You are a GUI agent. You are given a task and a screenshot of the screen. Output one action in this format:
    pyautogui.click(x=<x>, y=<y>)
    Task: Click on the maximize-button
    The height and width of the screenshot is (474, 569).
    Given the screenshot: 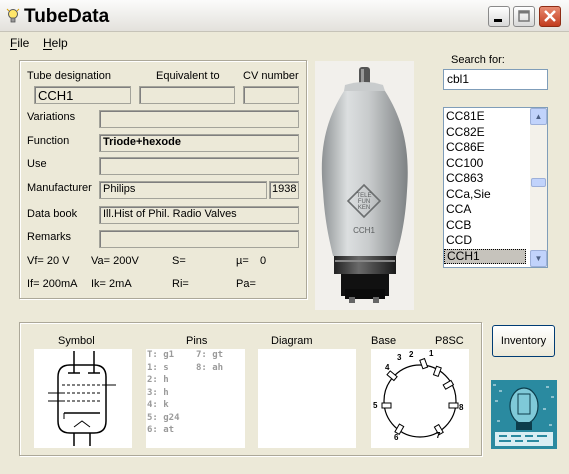 What is the action you would take?
    pyautogui.click(x=524, y=16)
    